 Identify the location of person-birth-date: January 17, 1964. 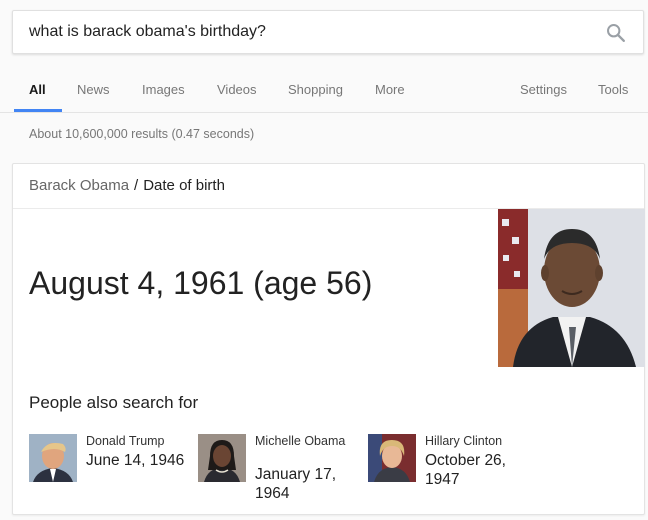
(295, 484).